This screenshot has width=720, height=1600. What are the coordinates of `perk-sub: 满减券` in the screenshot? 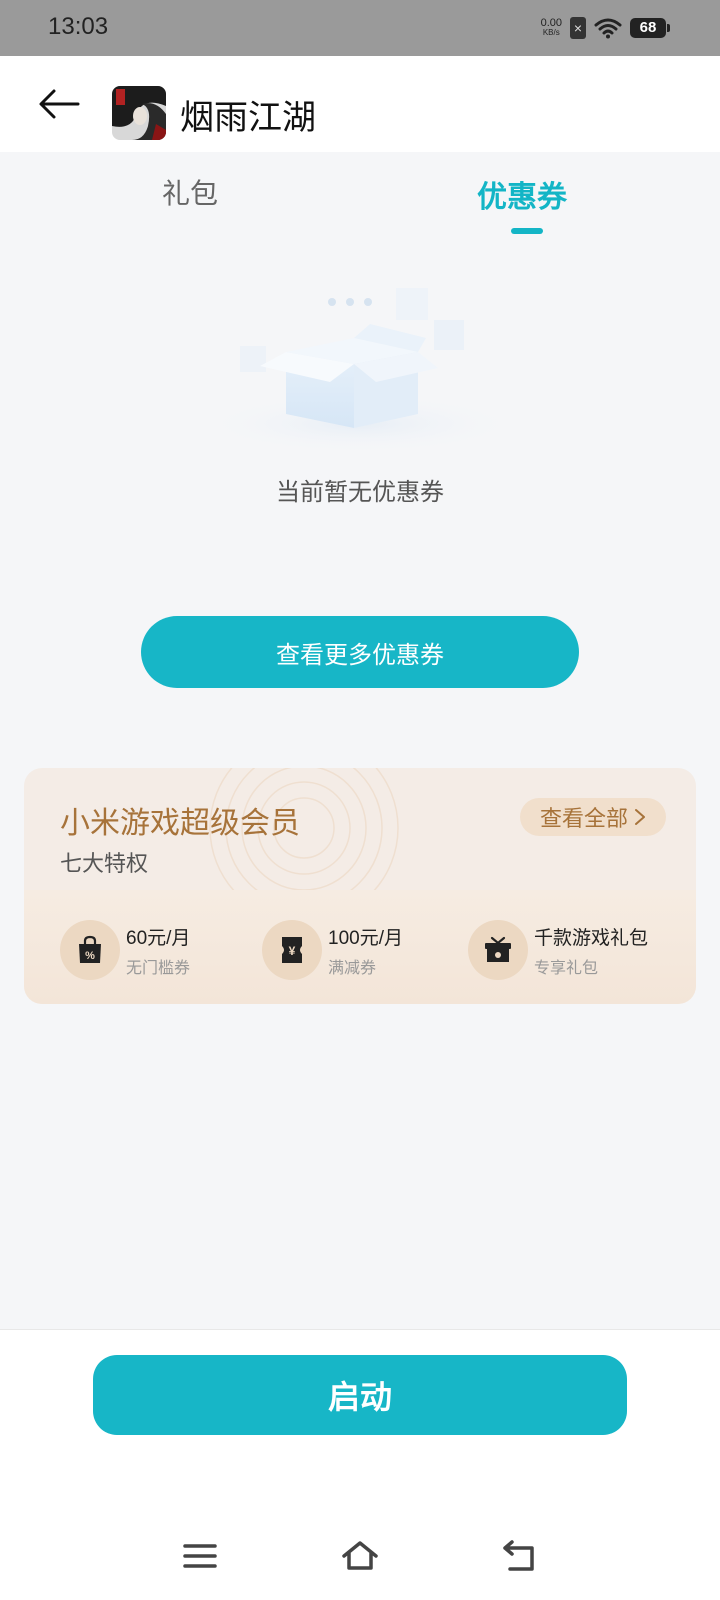 It's located at (352, 967).